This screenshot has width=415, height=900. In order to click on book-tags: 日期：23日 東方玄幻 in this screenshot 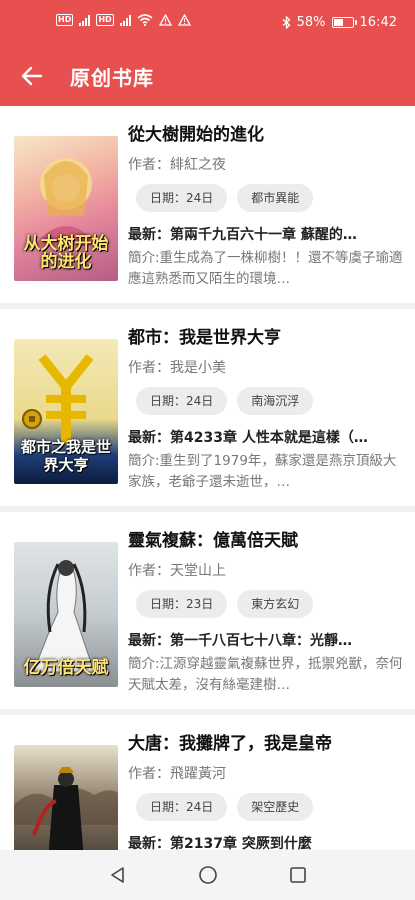, I will do `click(270, 604)`.